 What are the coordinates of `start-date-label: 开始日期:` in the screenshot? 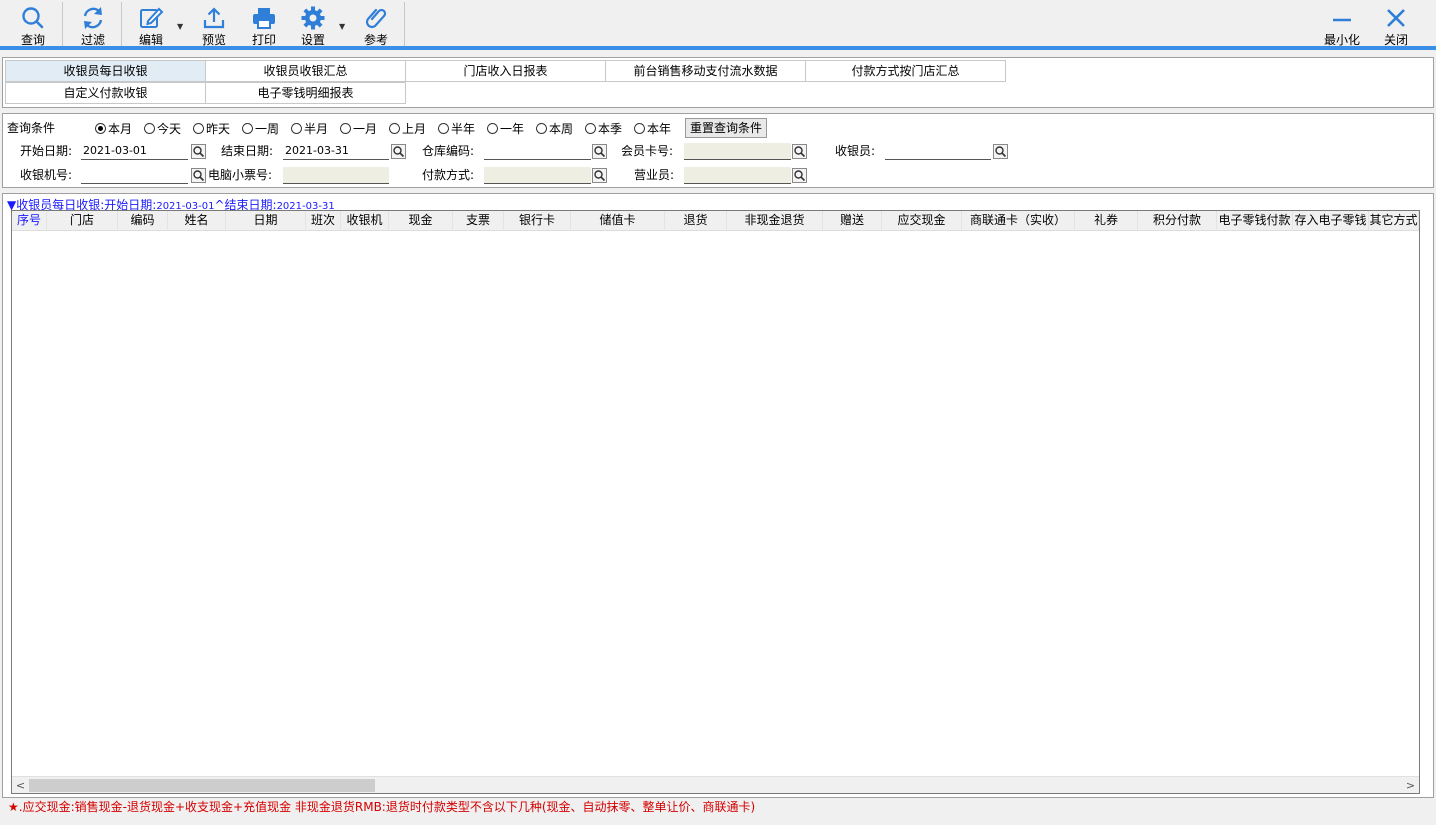 It's located at (46, 151).